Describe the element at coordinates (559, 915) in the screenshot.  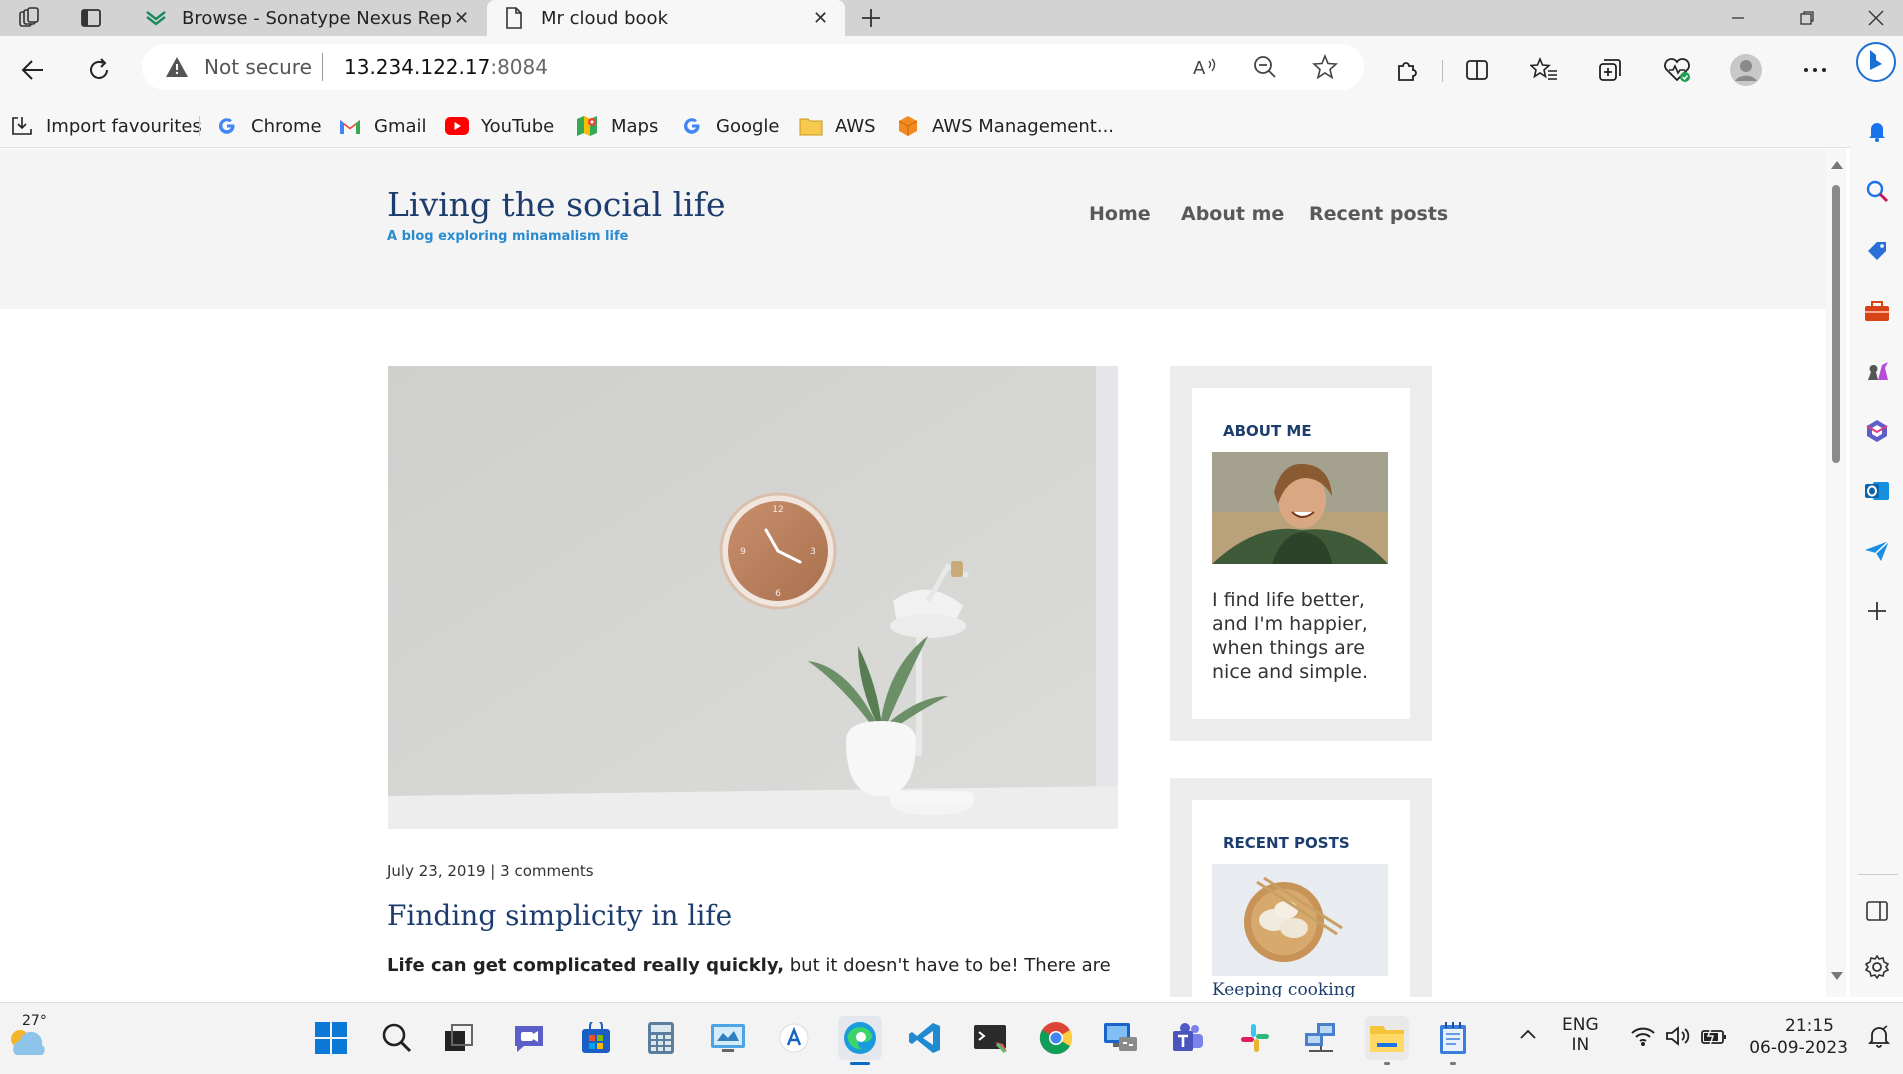
I see `post-title: Finding simplicity in life` at that location.